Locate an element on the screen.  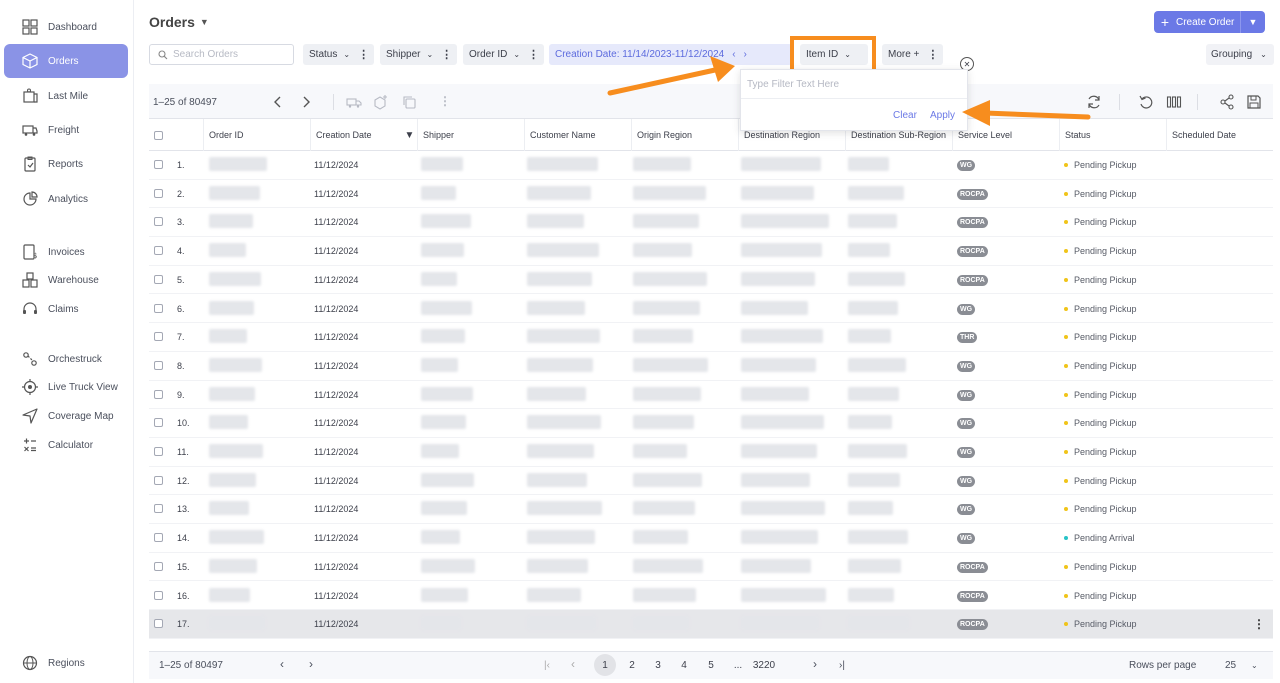
table-row: 9. 11/12/2024 WG Pending Pickup is located at coordinates (711, 395).